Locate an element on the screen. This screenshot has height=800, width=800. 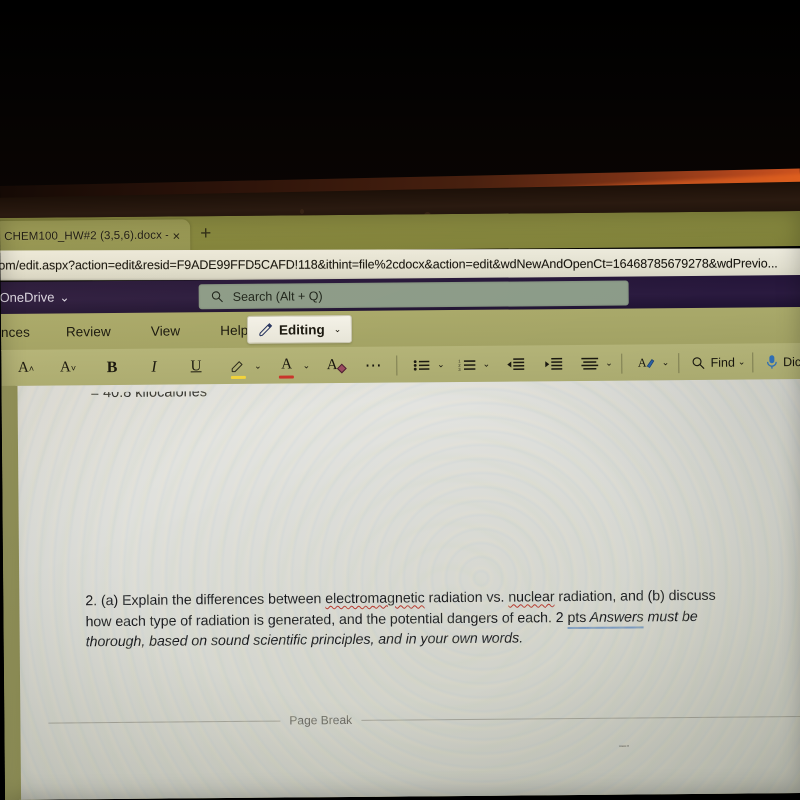
highlight-color-swatch is located at coordinates (238, 377).